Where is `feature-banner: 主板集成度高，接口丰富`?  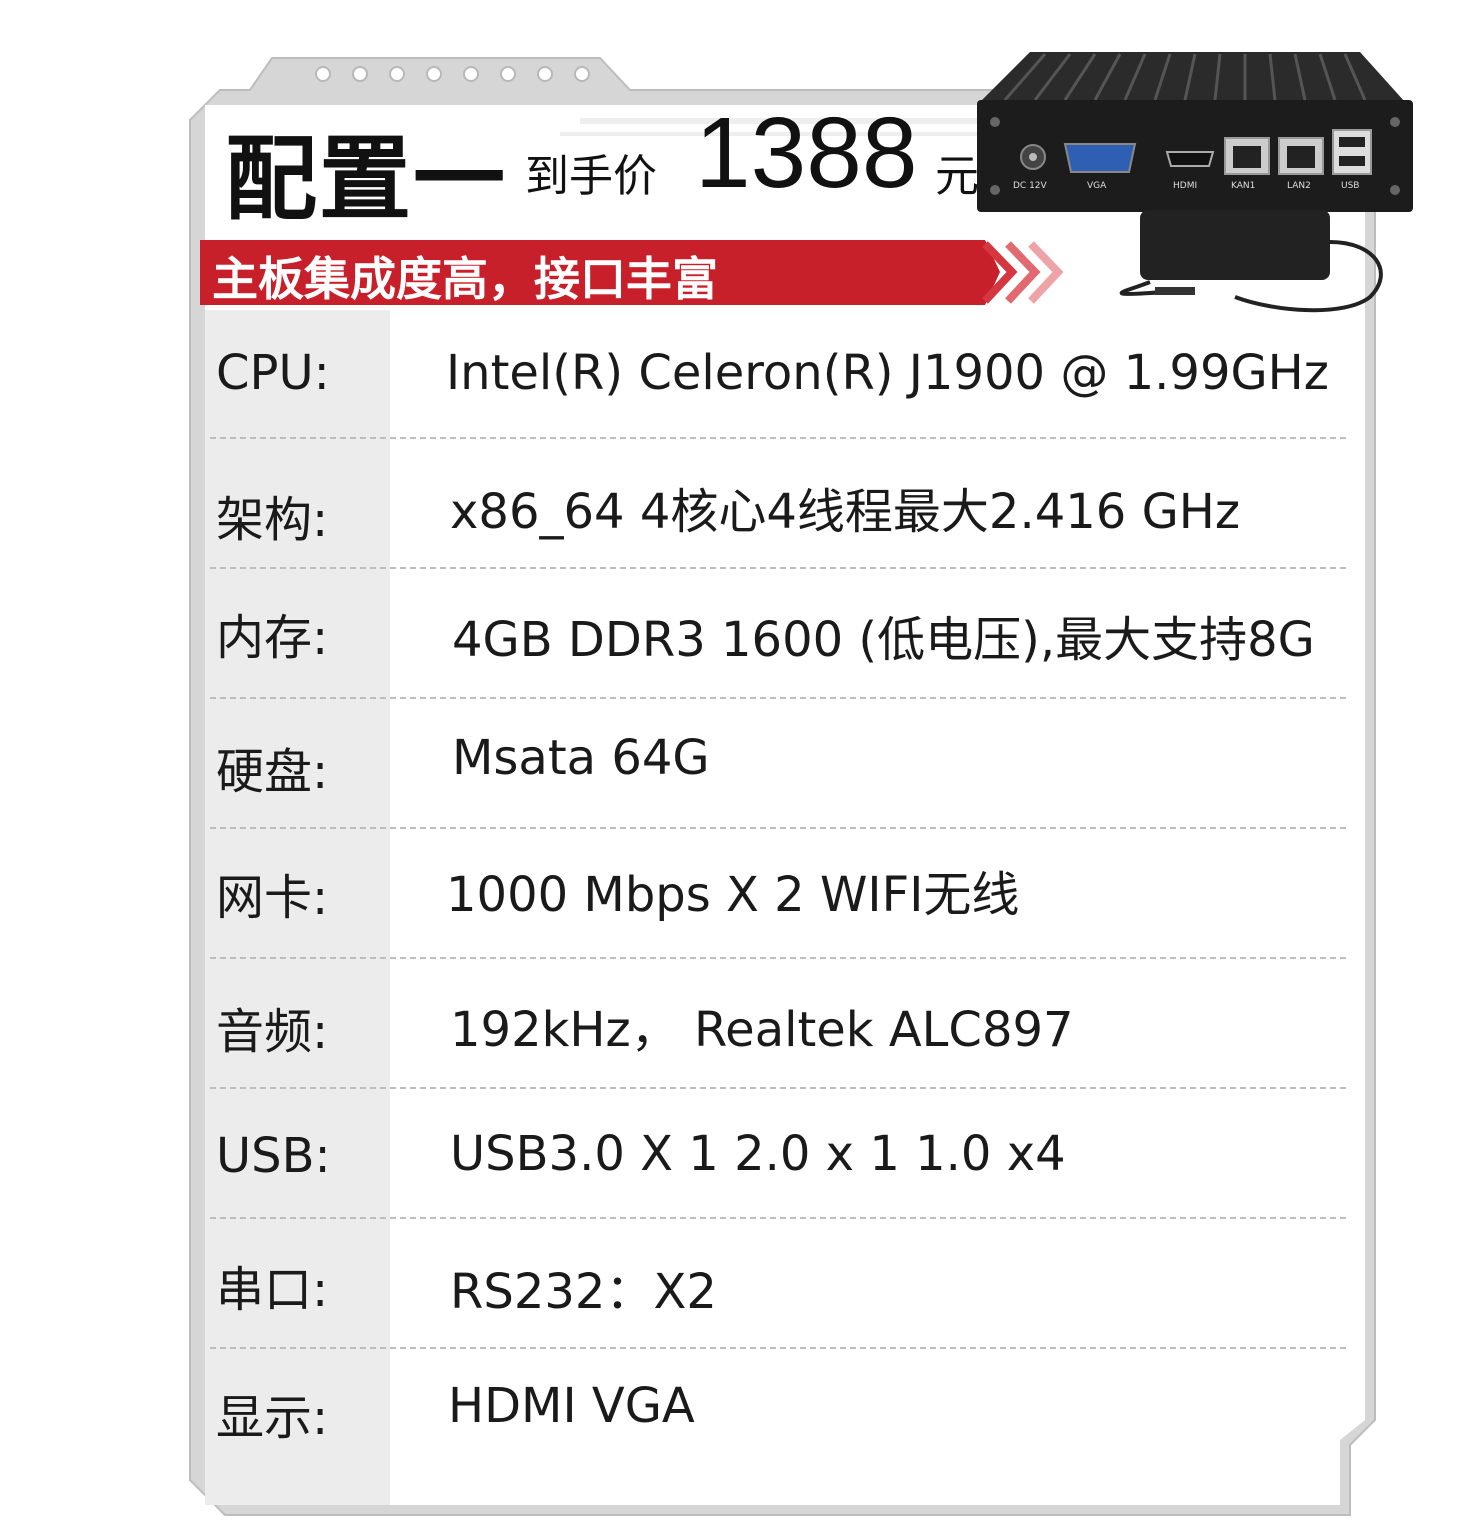
feature-banner: 主板集成度高，接口丰富 is located at coordinates (465, 279).